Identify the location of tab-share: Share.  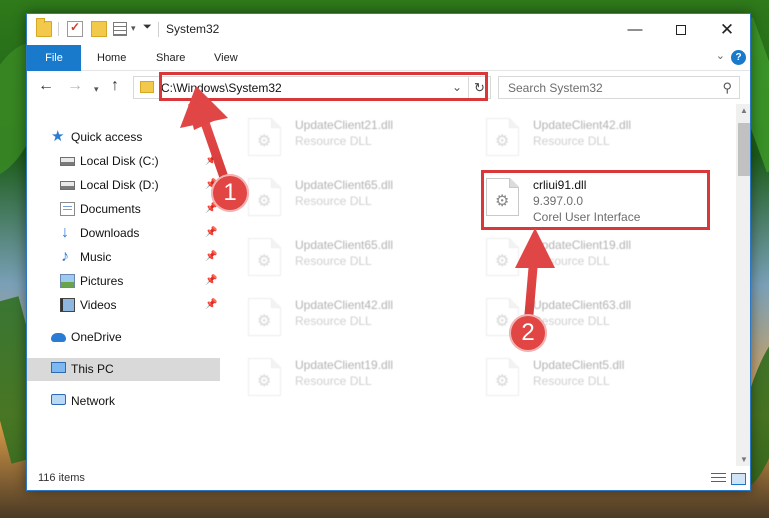
(170, 58).